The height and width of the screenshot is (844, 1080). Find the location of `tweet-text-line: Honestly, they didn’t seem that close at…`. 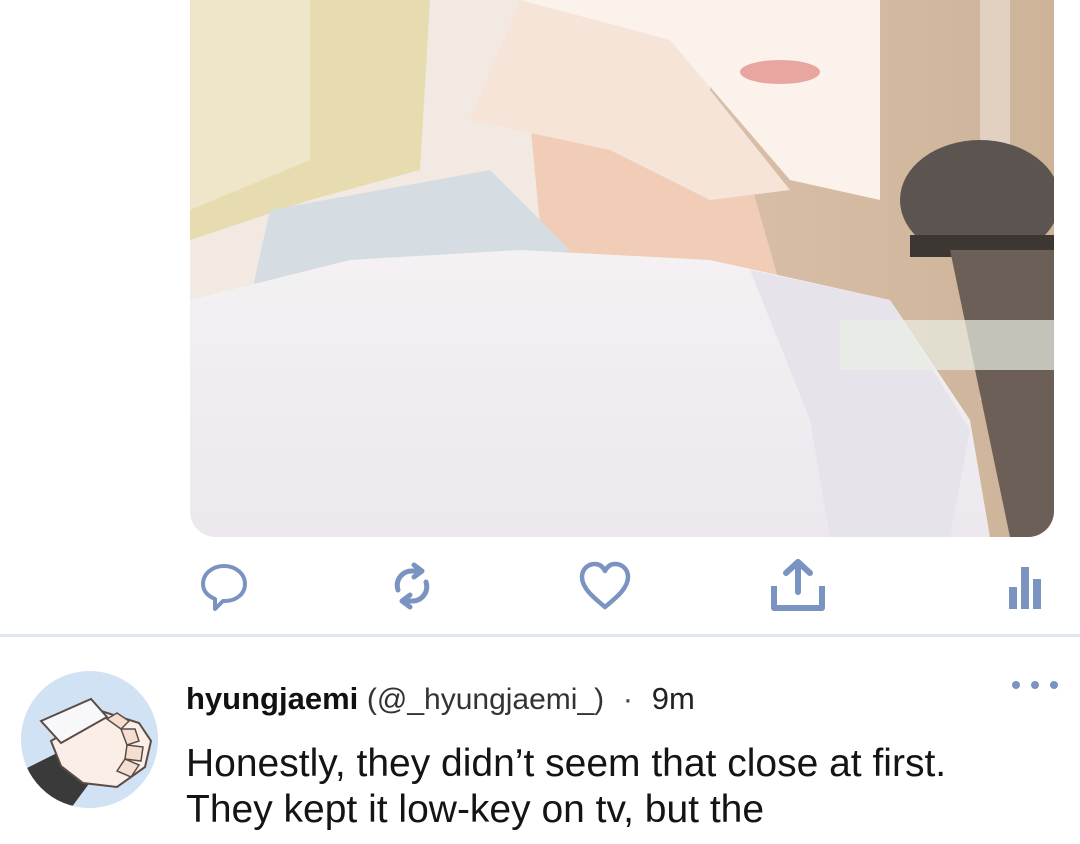

tweet-text-line: Honestly, they didn’t seem that close at… is located at coordinates (566, 763).